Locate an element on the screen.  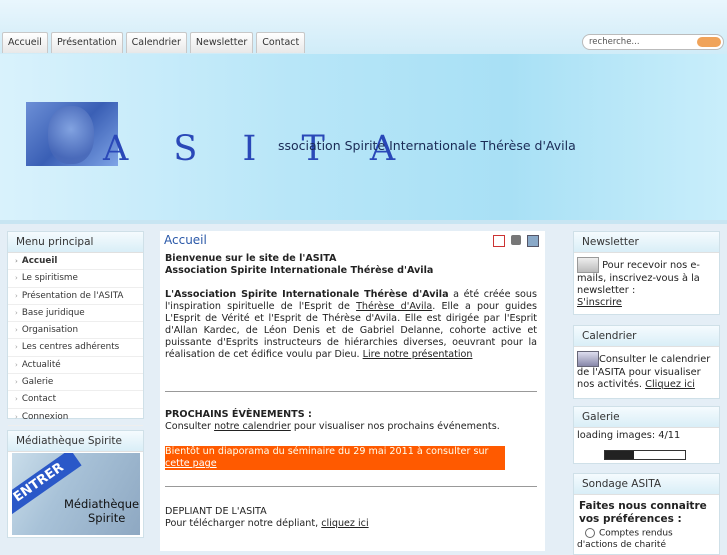
subscribe-link: S'inscrire is located at coordinates (599, 302).